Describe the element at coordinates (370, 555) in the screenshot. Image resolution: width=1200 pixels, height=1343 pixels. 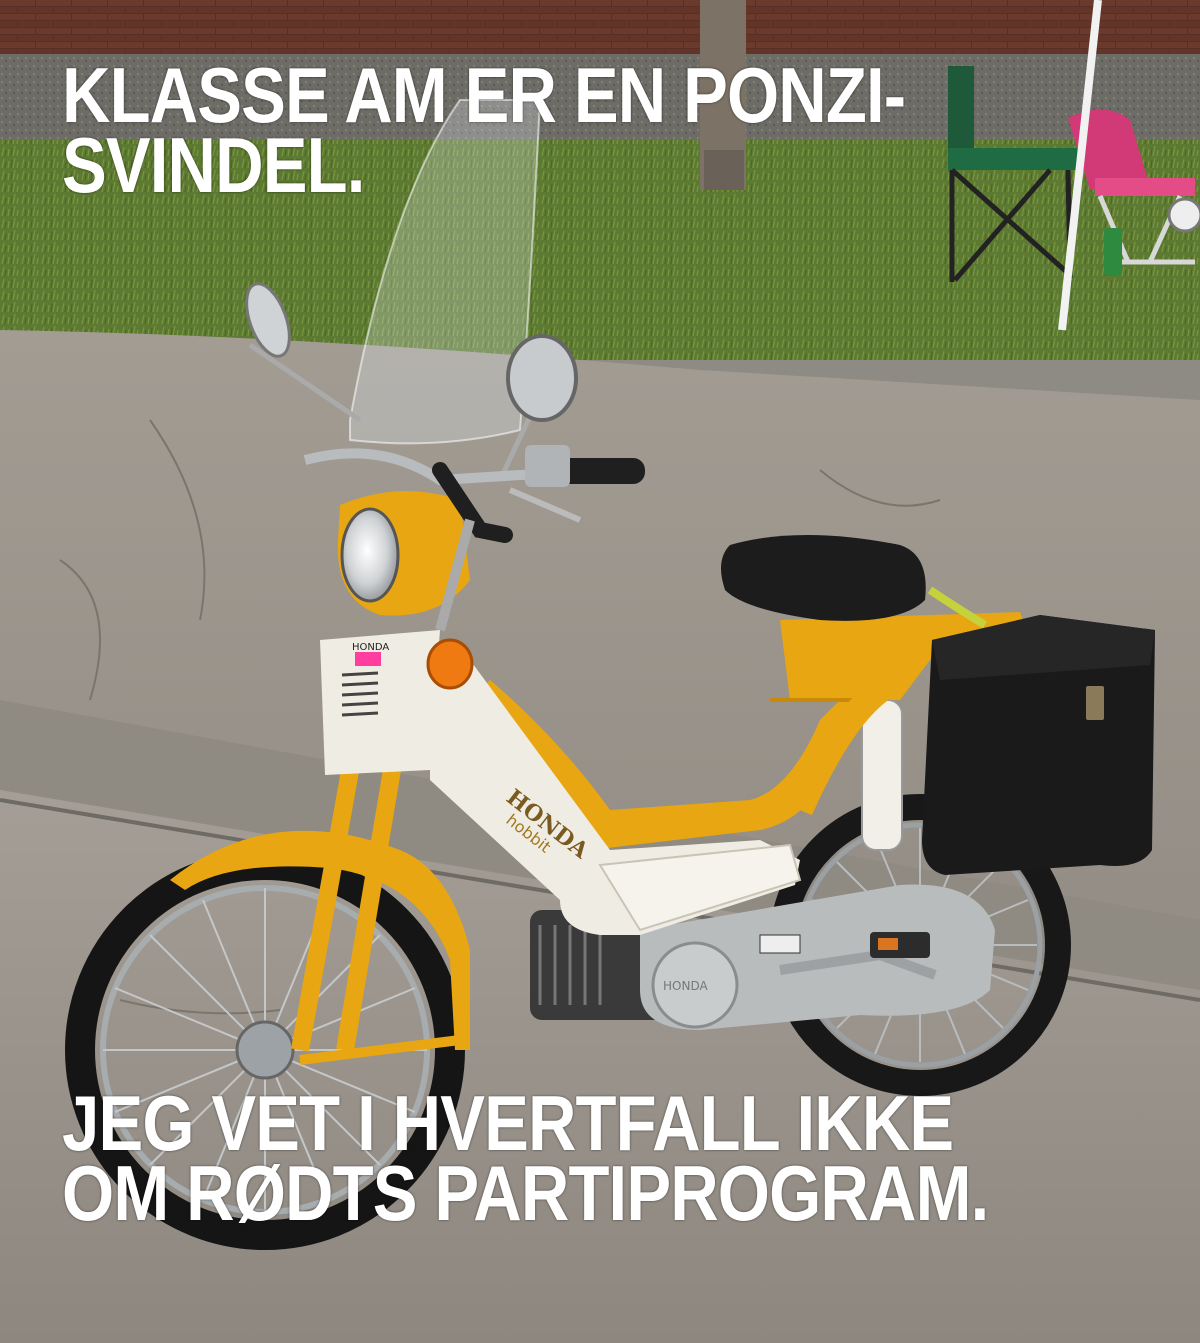
I see `headlight` at that location.